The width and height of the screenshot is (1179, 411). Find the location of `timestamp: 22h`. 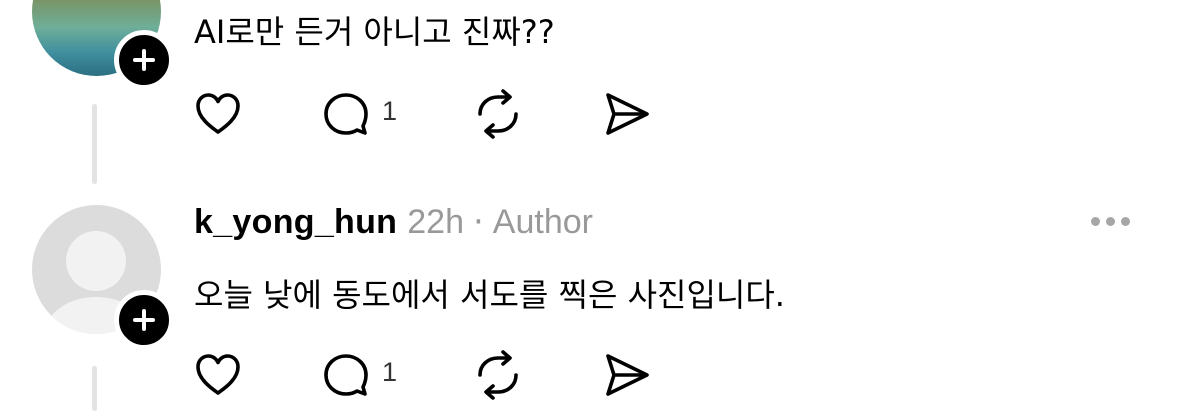

timestamp: 22h is located at coordinates (435, 222).